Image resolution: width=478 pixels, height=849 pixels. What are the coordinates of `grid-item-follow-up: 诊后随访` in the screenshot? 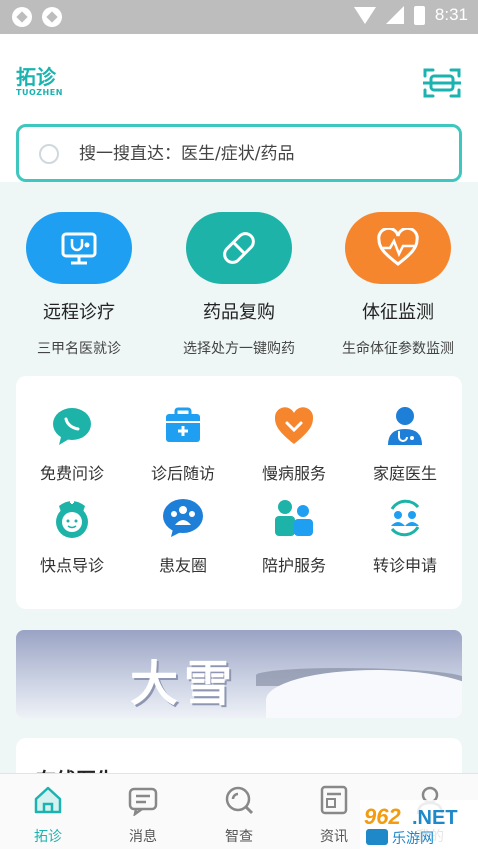 It's located at (183, 444).